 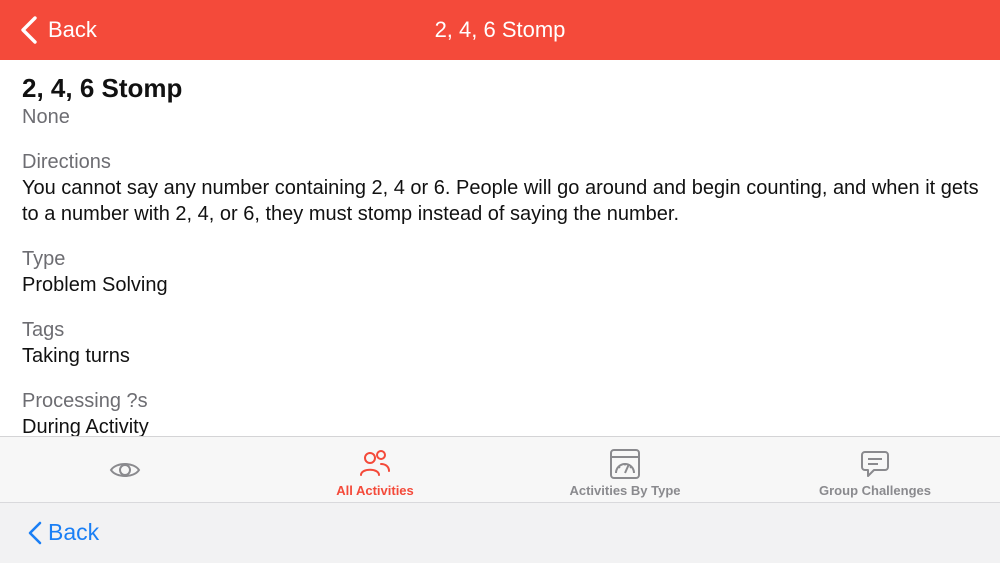 What do you see at coordinates (43, 330) in the screenshot?
I see `section-label: Tags` at bounding box center [43, 330].